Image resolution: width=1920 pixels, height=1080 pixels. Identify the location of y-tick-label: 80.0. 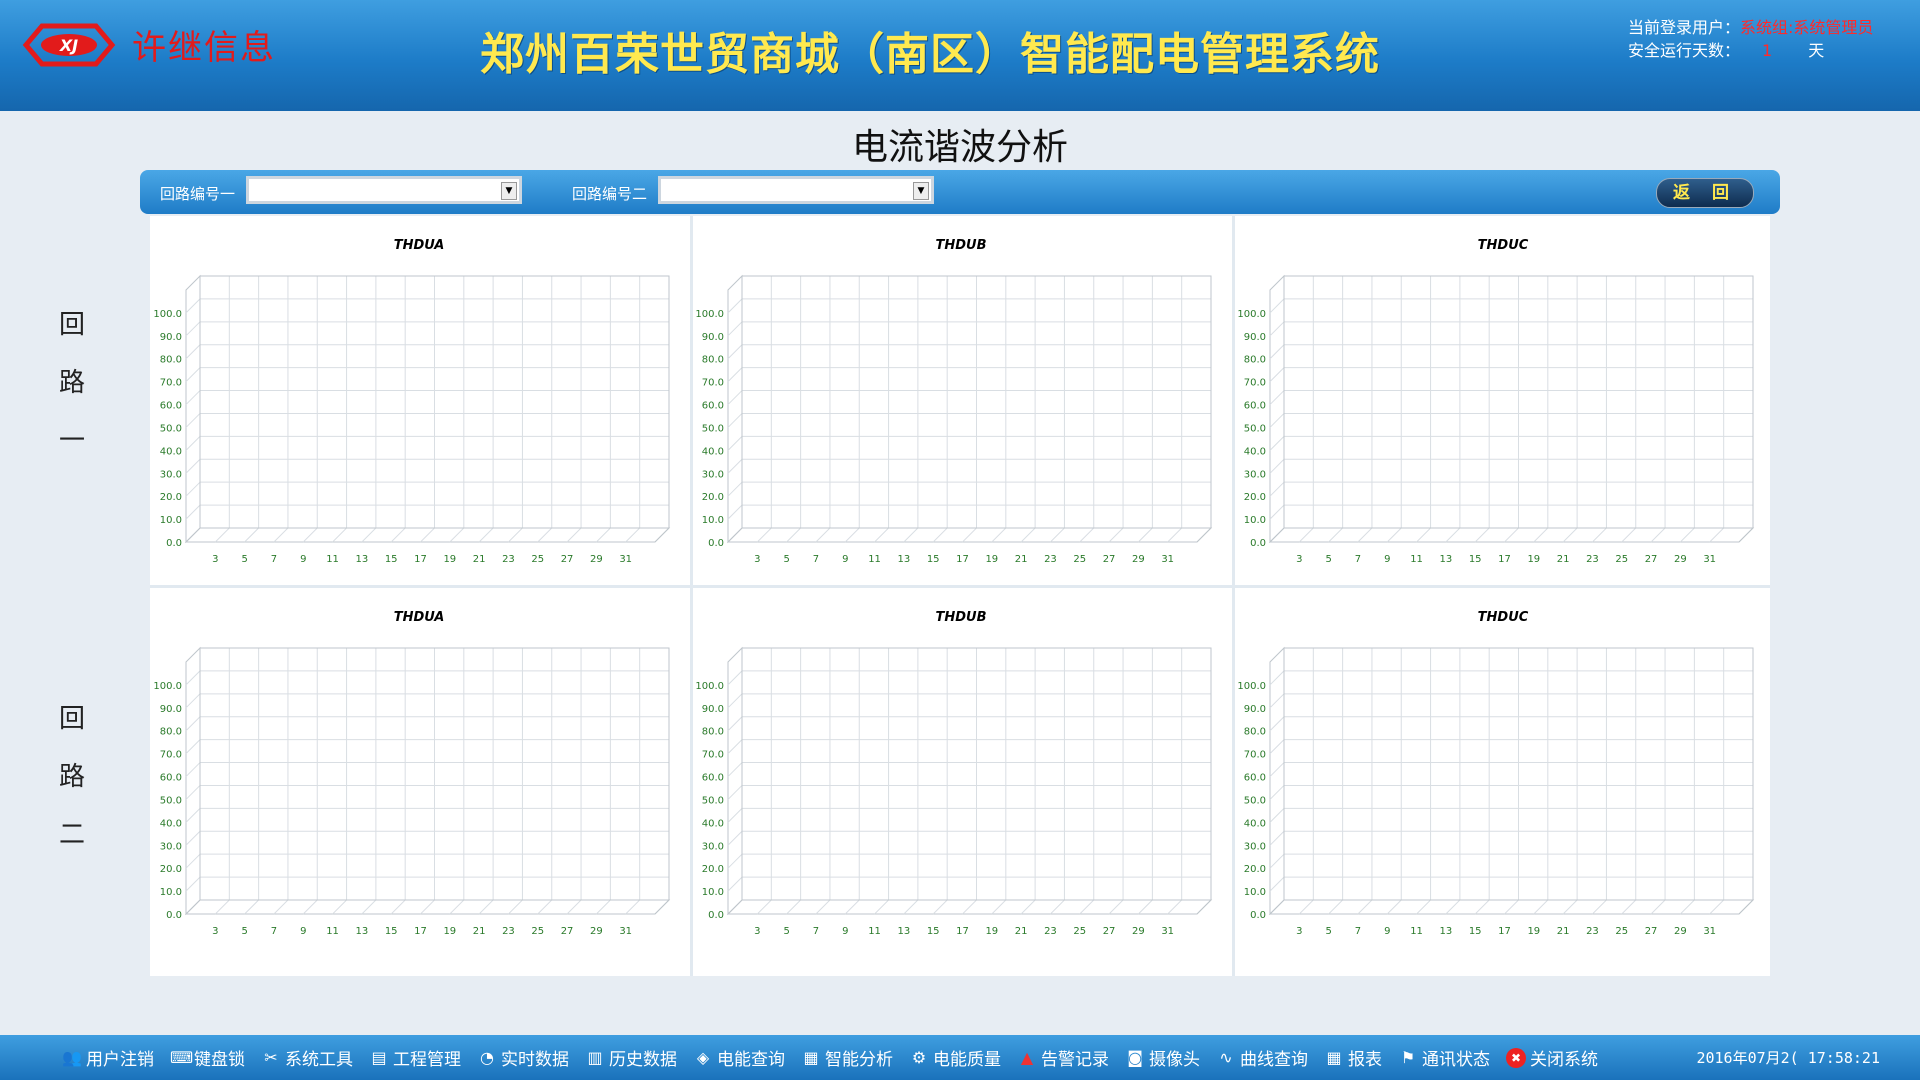
(1255, 360).